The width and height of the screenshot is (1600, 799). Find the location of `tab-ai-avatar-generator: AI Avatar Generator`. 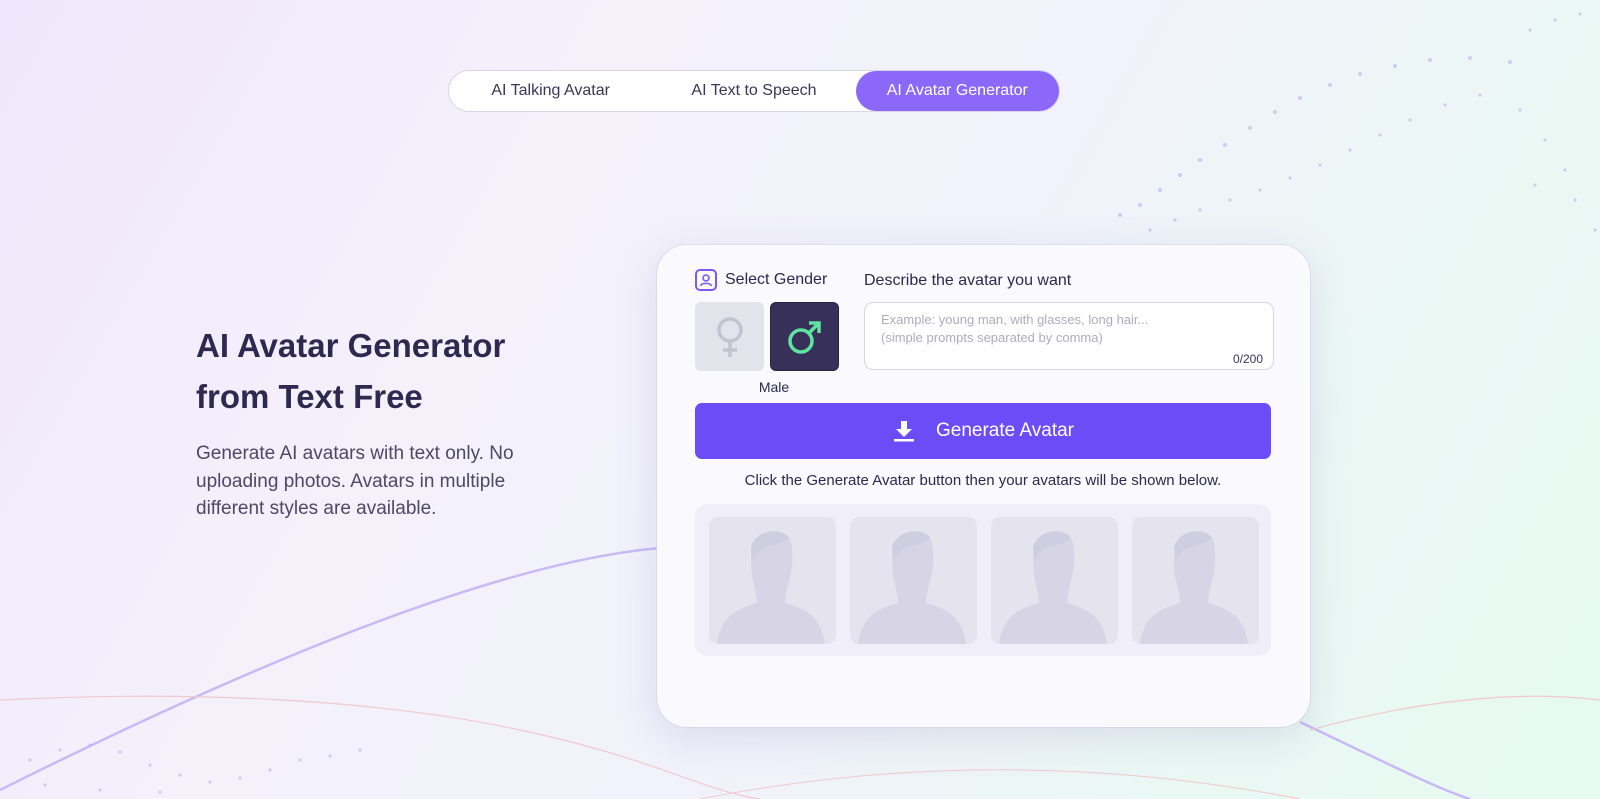

tab-ai-avatar-generator: AI Avatar Generator is located at coordinates (957, 91).